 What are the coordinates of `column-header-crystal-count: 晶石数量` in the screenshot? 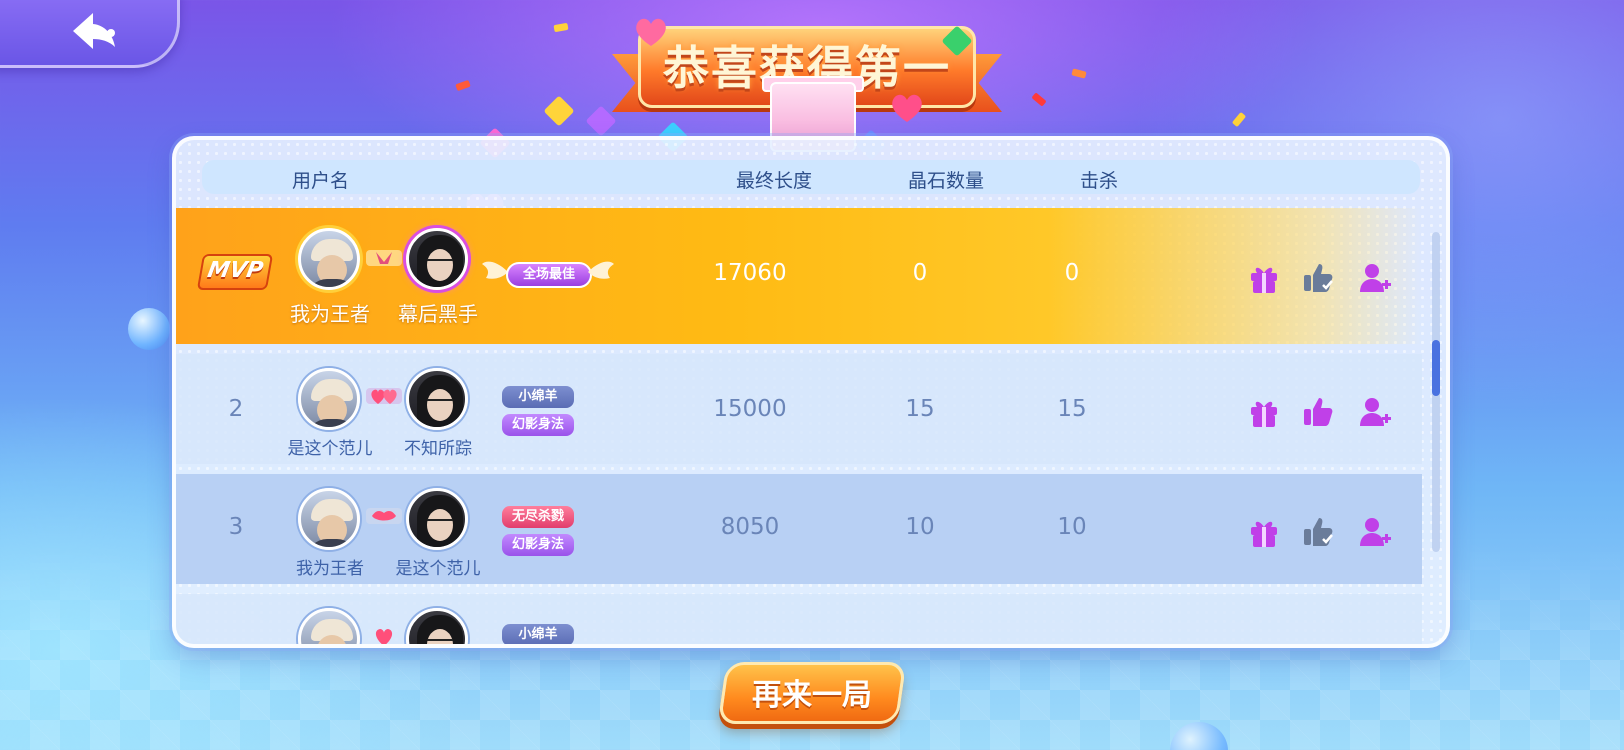 It's located at (946, 181).